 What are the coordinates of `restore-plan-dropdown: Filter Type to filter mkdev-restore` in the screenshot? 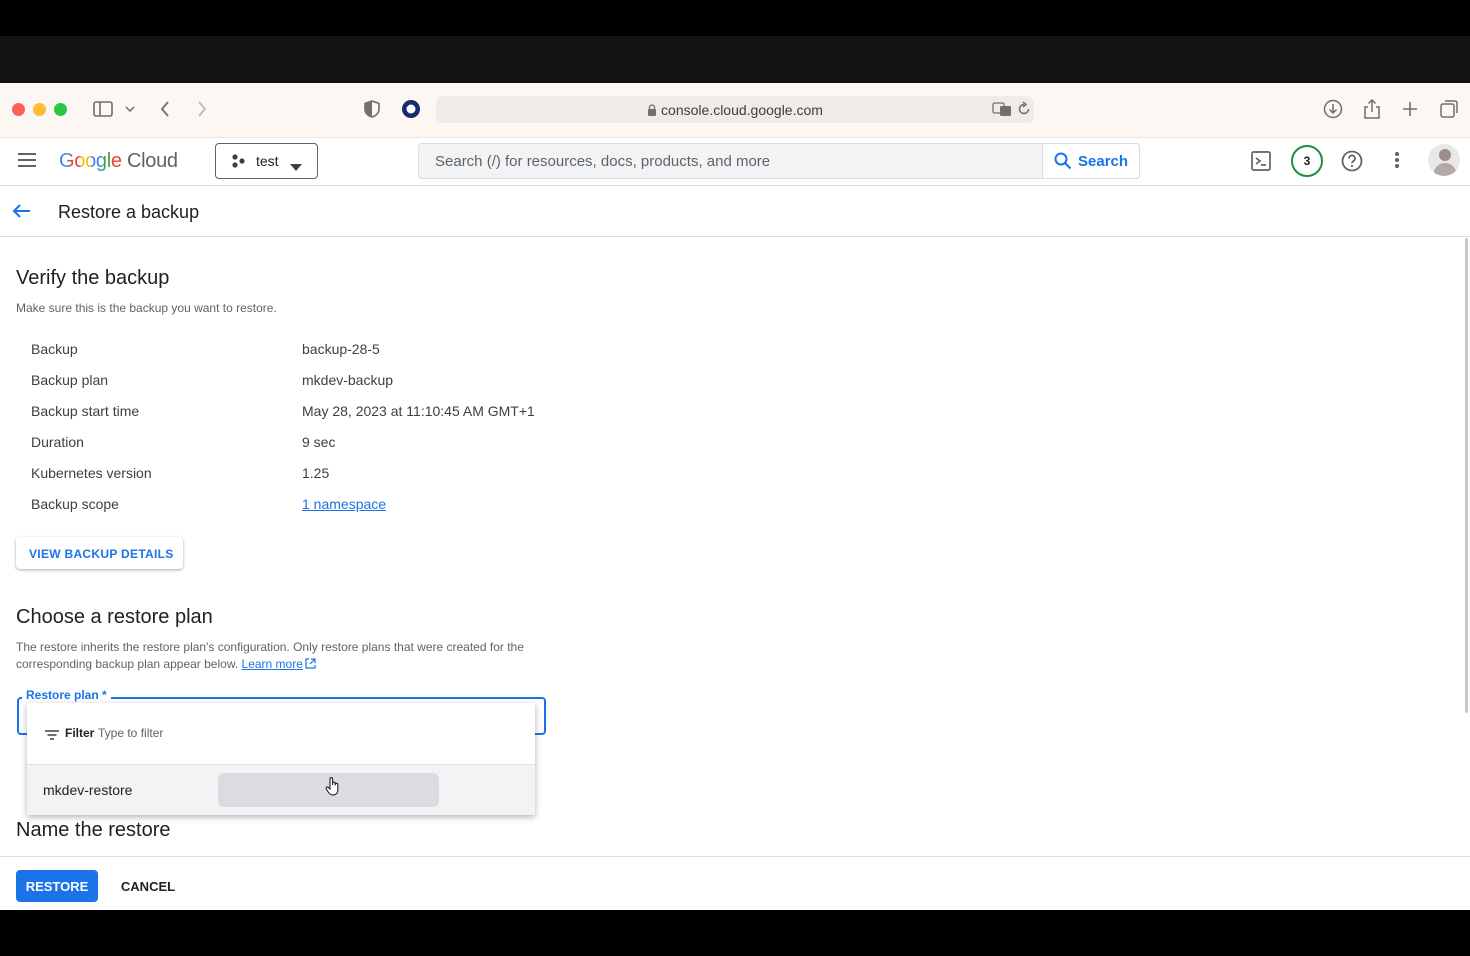 It's located at (281, 759).